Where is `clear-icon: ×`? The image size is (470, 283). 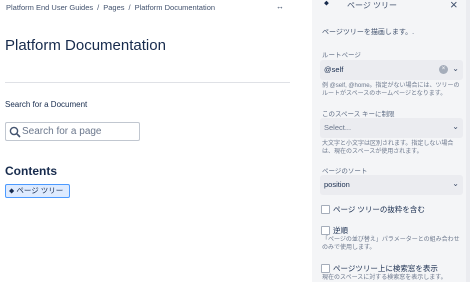
clear-icon: × is located at coordinates (443, 69).